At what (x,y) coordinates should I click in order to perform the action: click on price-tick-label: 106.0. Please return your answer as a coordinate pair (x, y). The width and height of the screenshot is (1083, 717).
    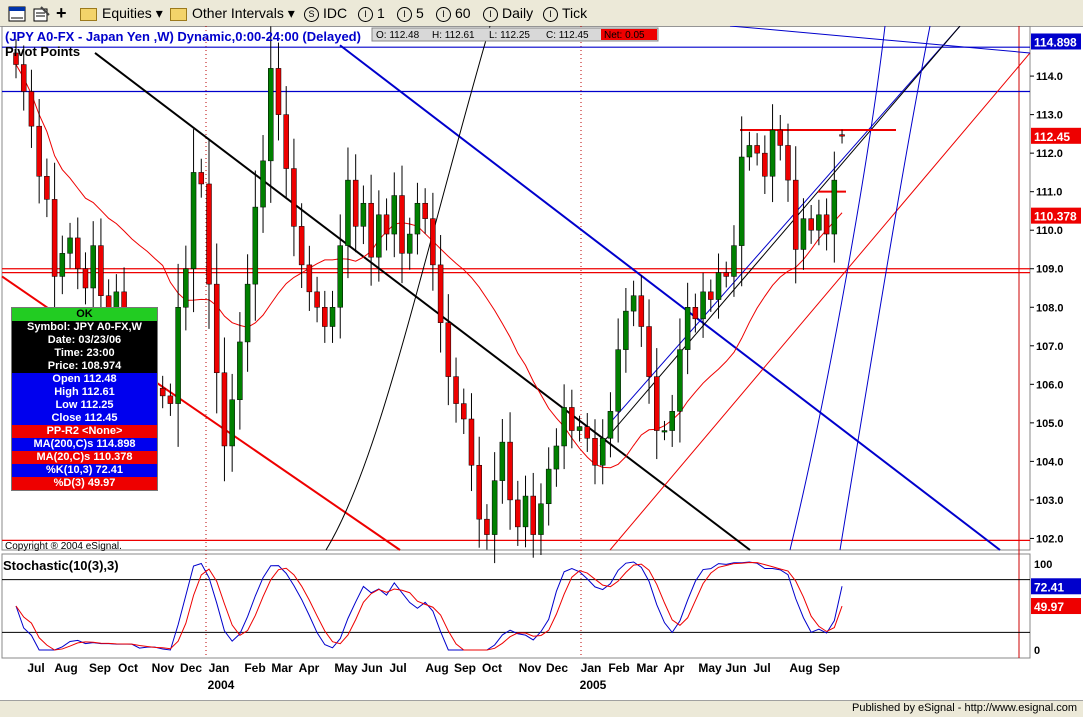
    Looking at the image, I should click on (1050, 385).